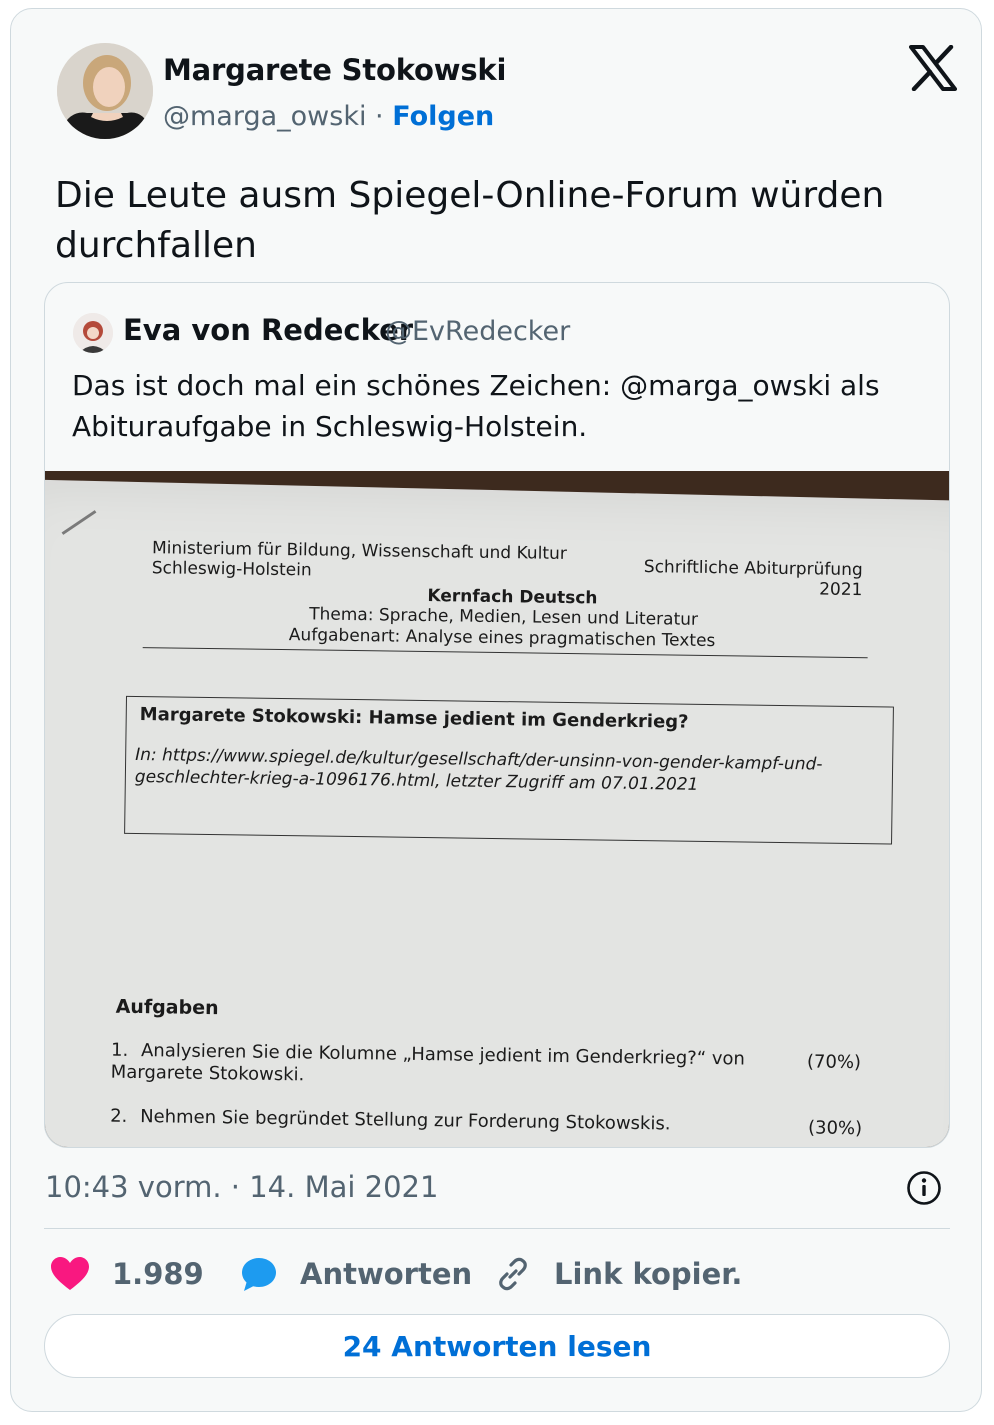 Image resolution: width=994 pixels, height=1425 pixels. Describe the element at coordinates (933, 68) in the screenshot. I see `x-logo-icon` at that location.